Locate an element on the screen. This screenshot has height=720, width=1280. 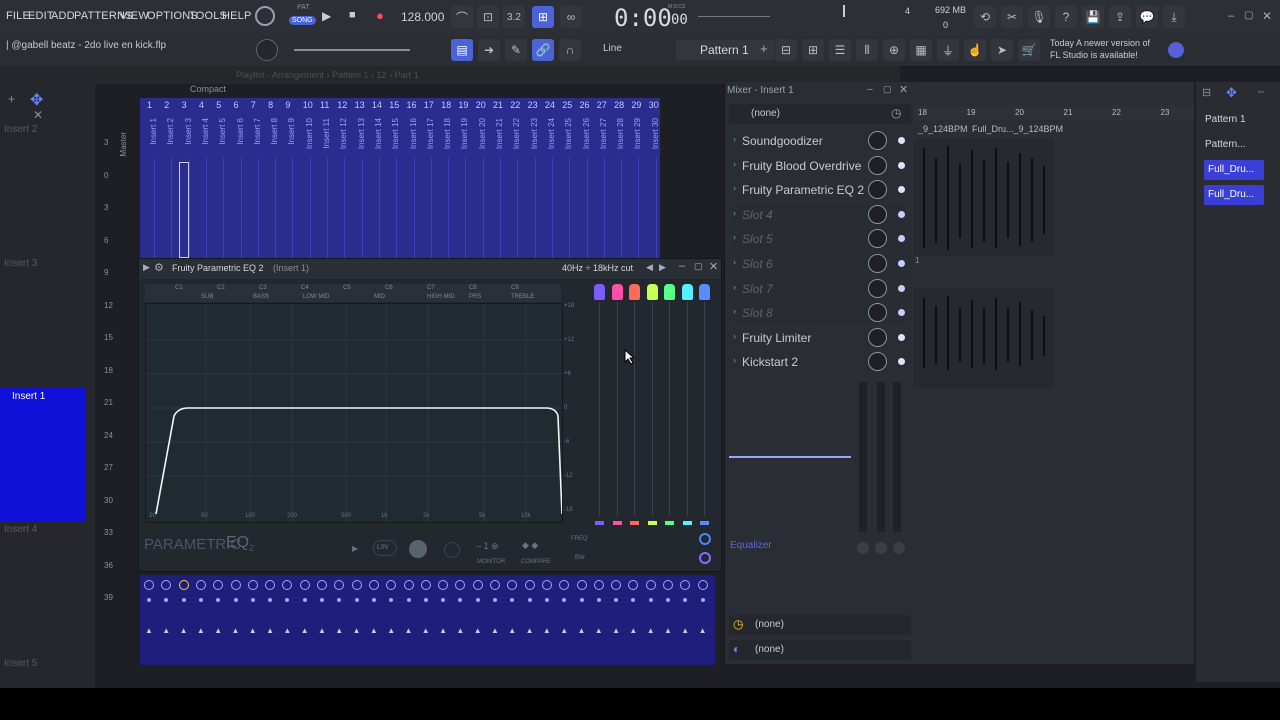
mixer-maximize-icon: ▢ is located at coordinates (887, 89).